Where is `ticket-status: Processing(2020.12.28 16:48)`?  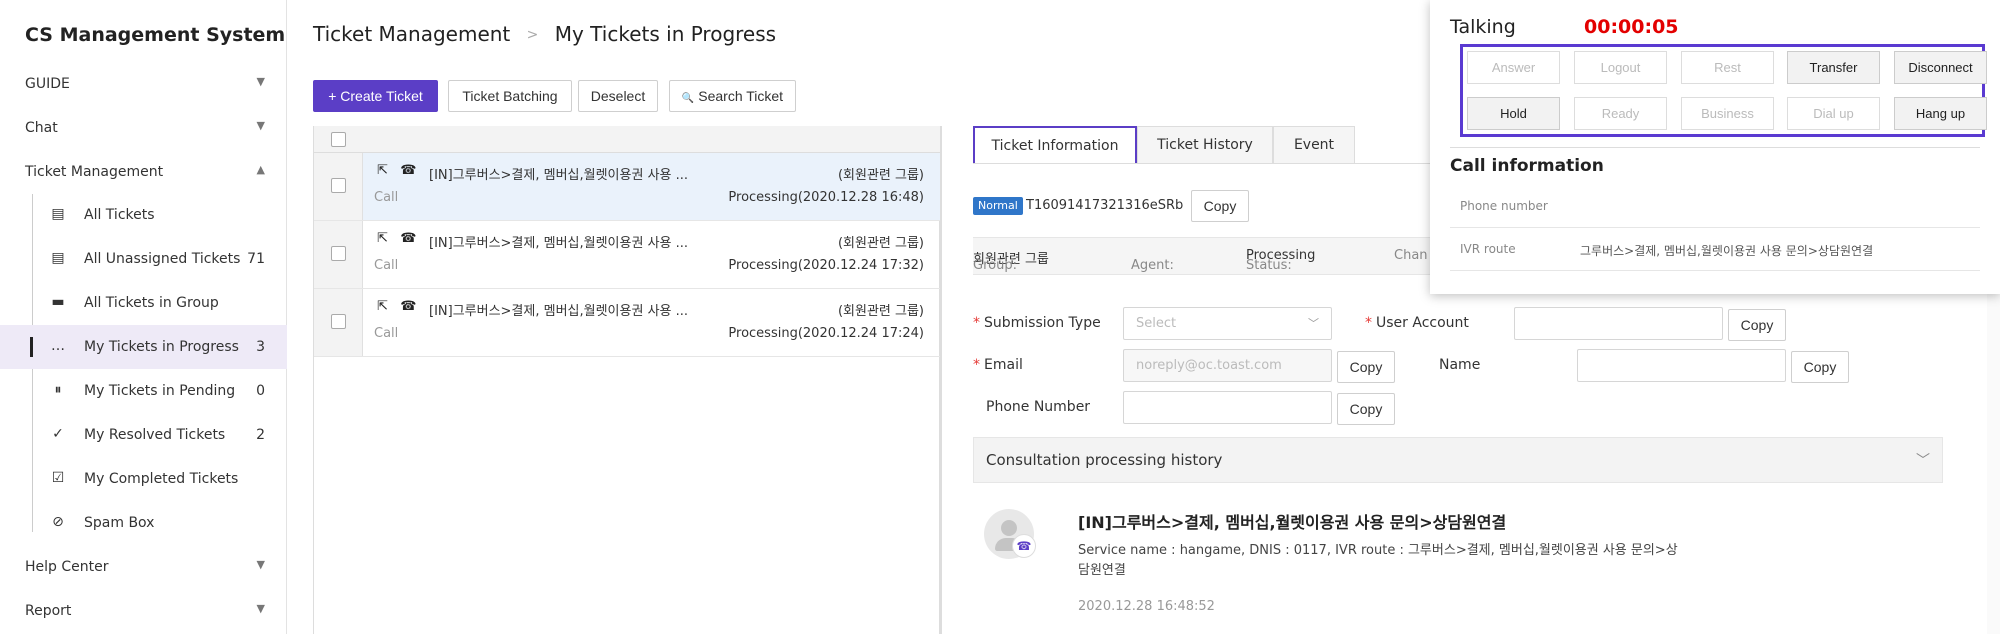
ticket-status: Processing(2020.12.28 16:48) is located at coordinates (826, 197).